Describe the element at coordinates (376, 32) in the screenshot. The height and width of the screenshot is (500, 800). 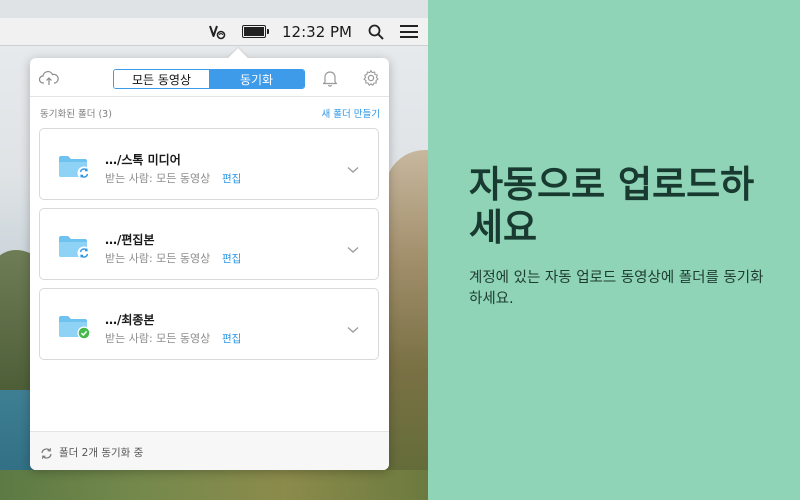
I see `search-icon` at that location.